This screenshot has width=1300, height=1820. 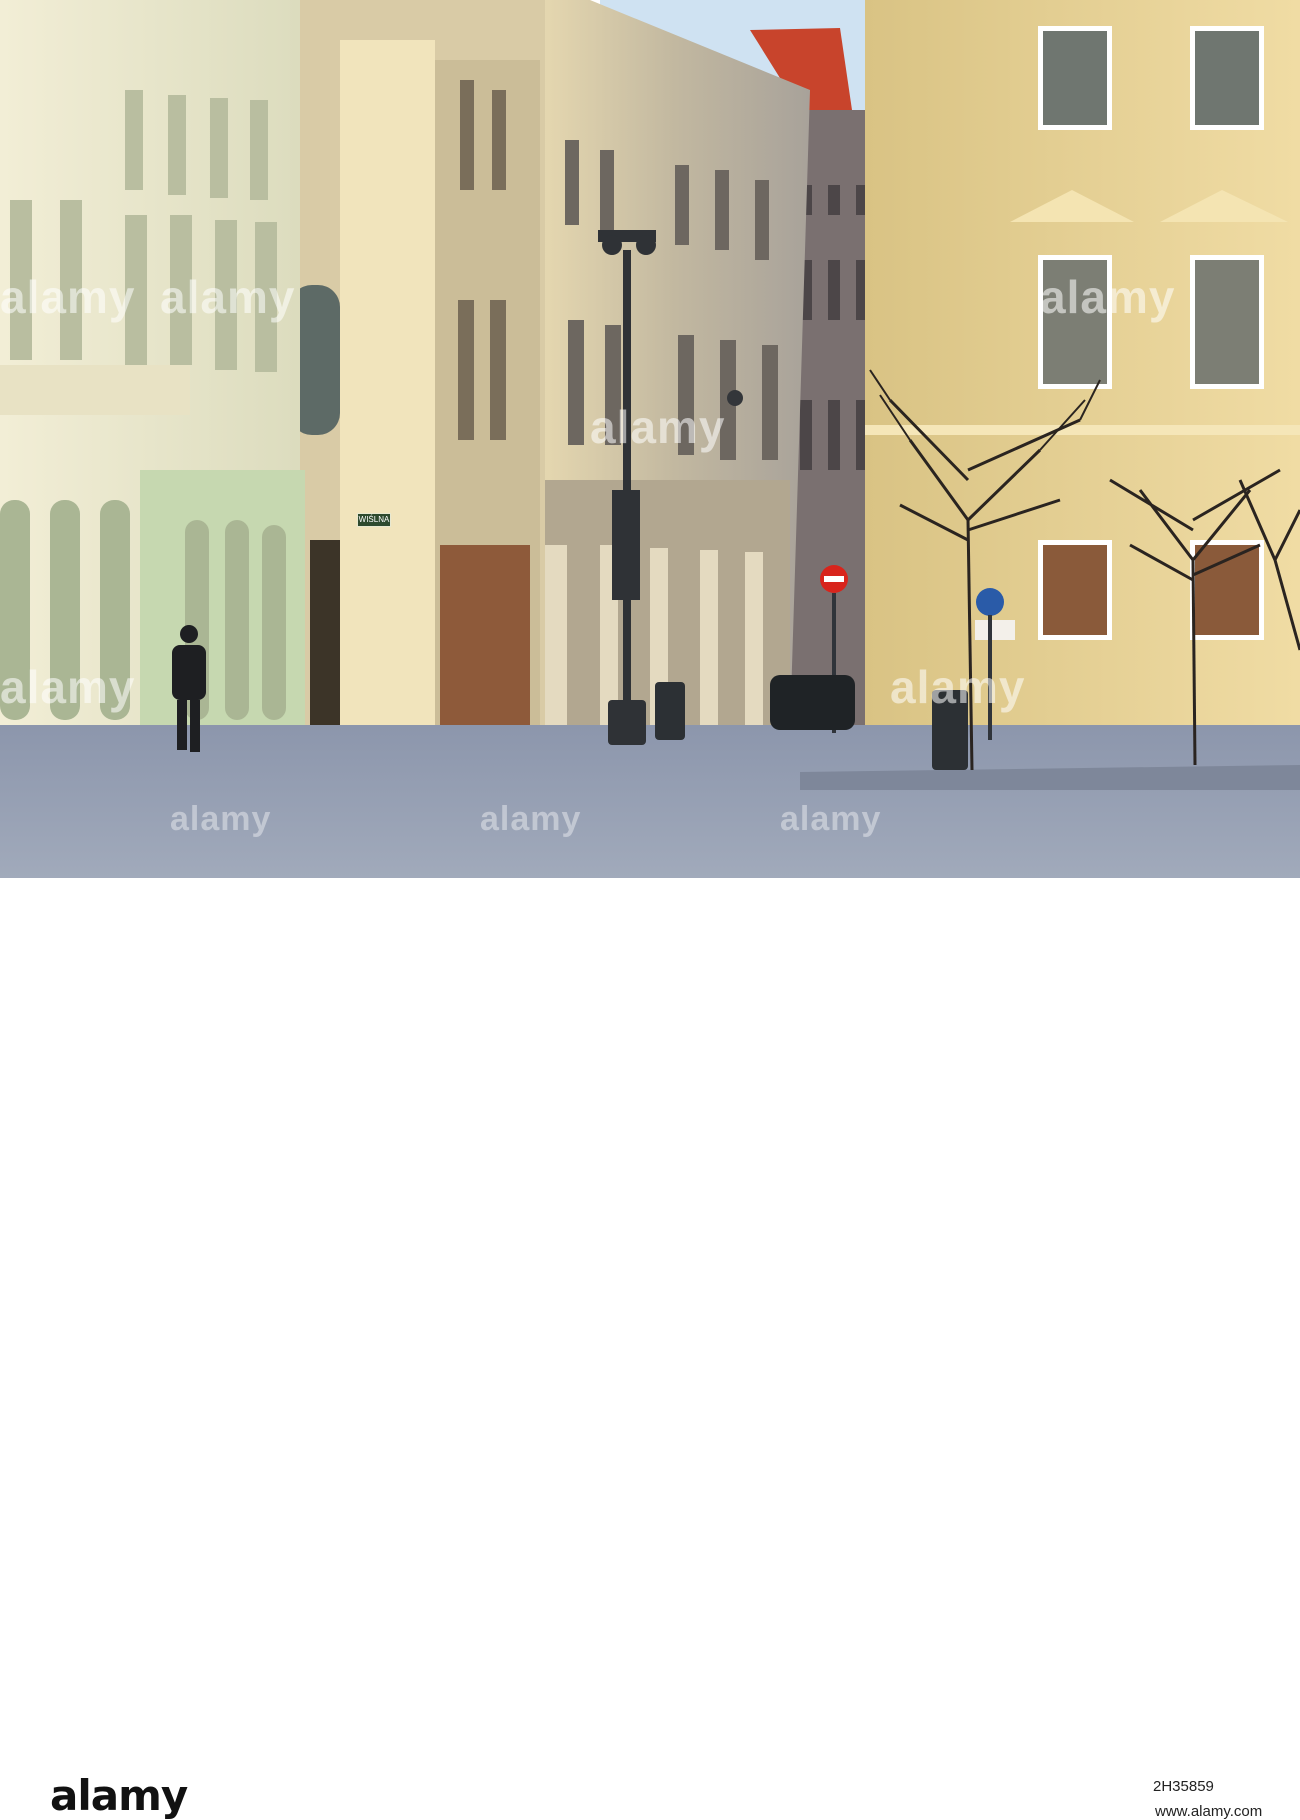 What do you see at coordinates (670, 711) in the screenshot?
I see `trash-bin` at bounding box center [670, 711].